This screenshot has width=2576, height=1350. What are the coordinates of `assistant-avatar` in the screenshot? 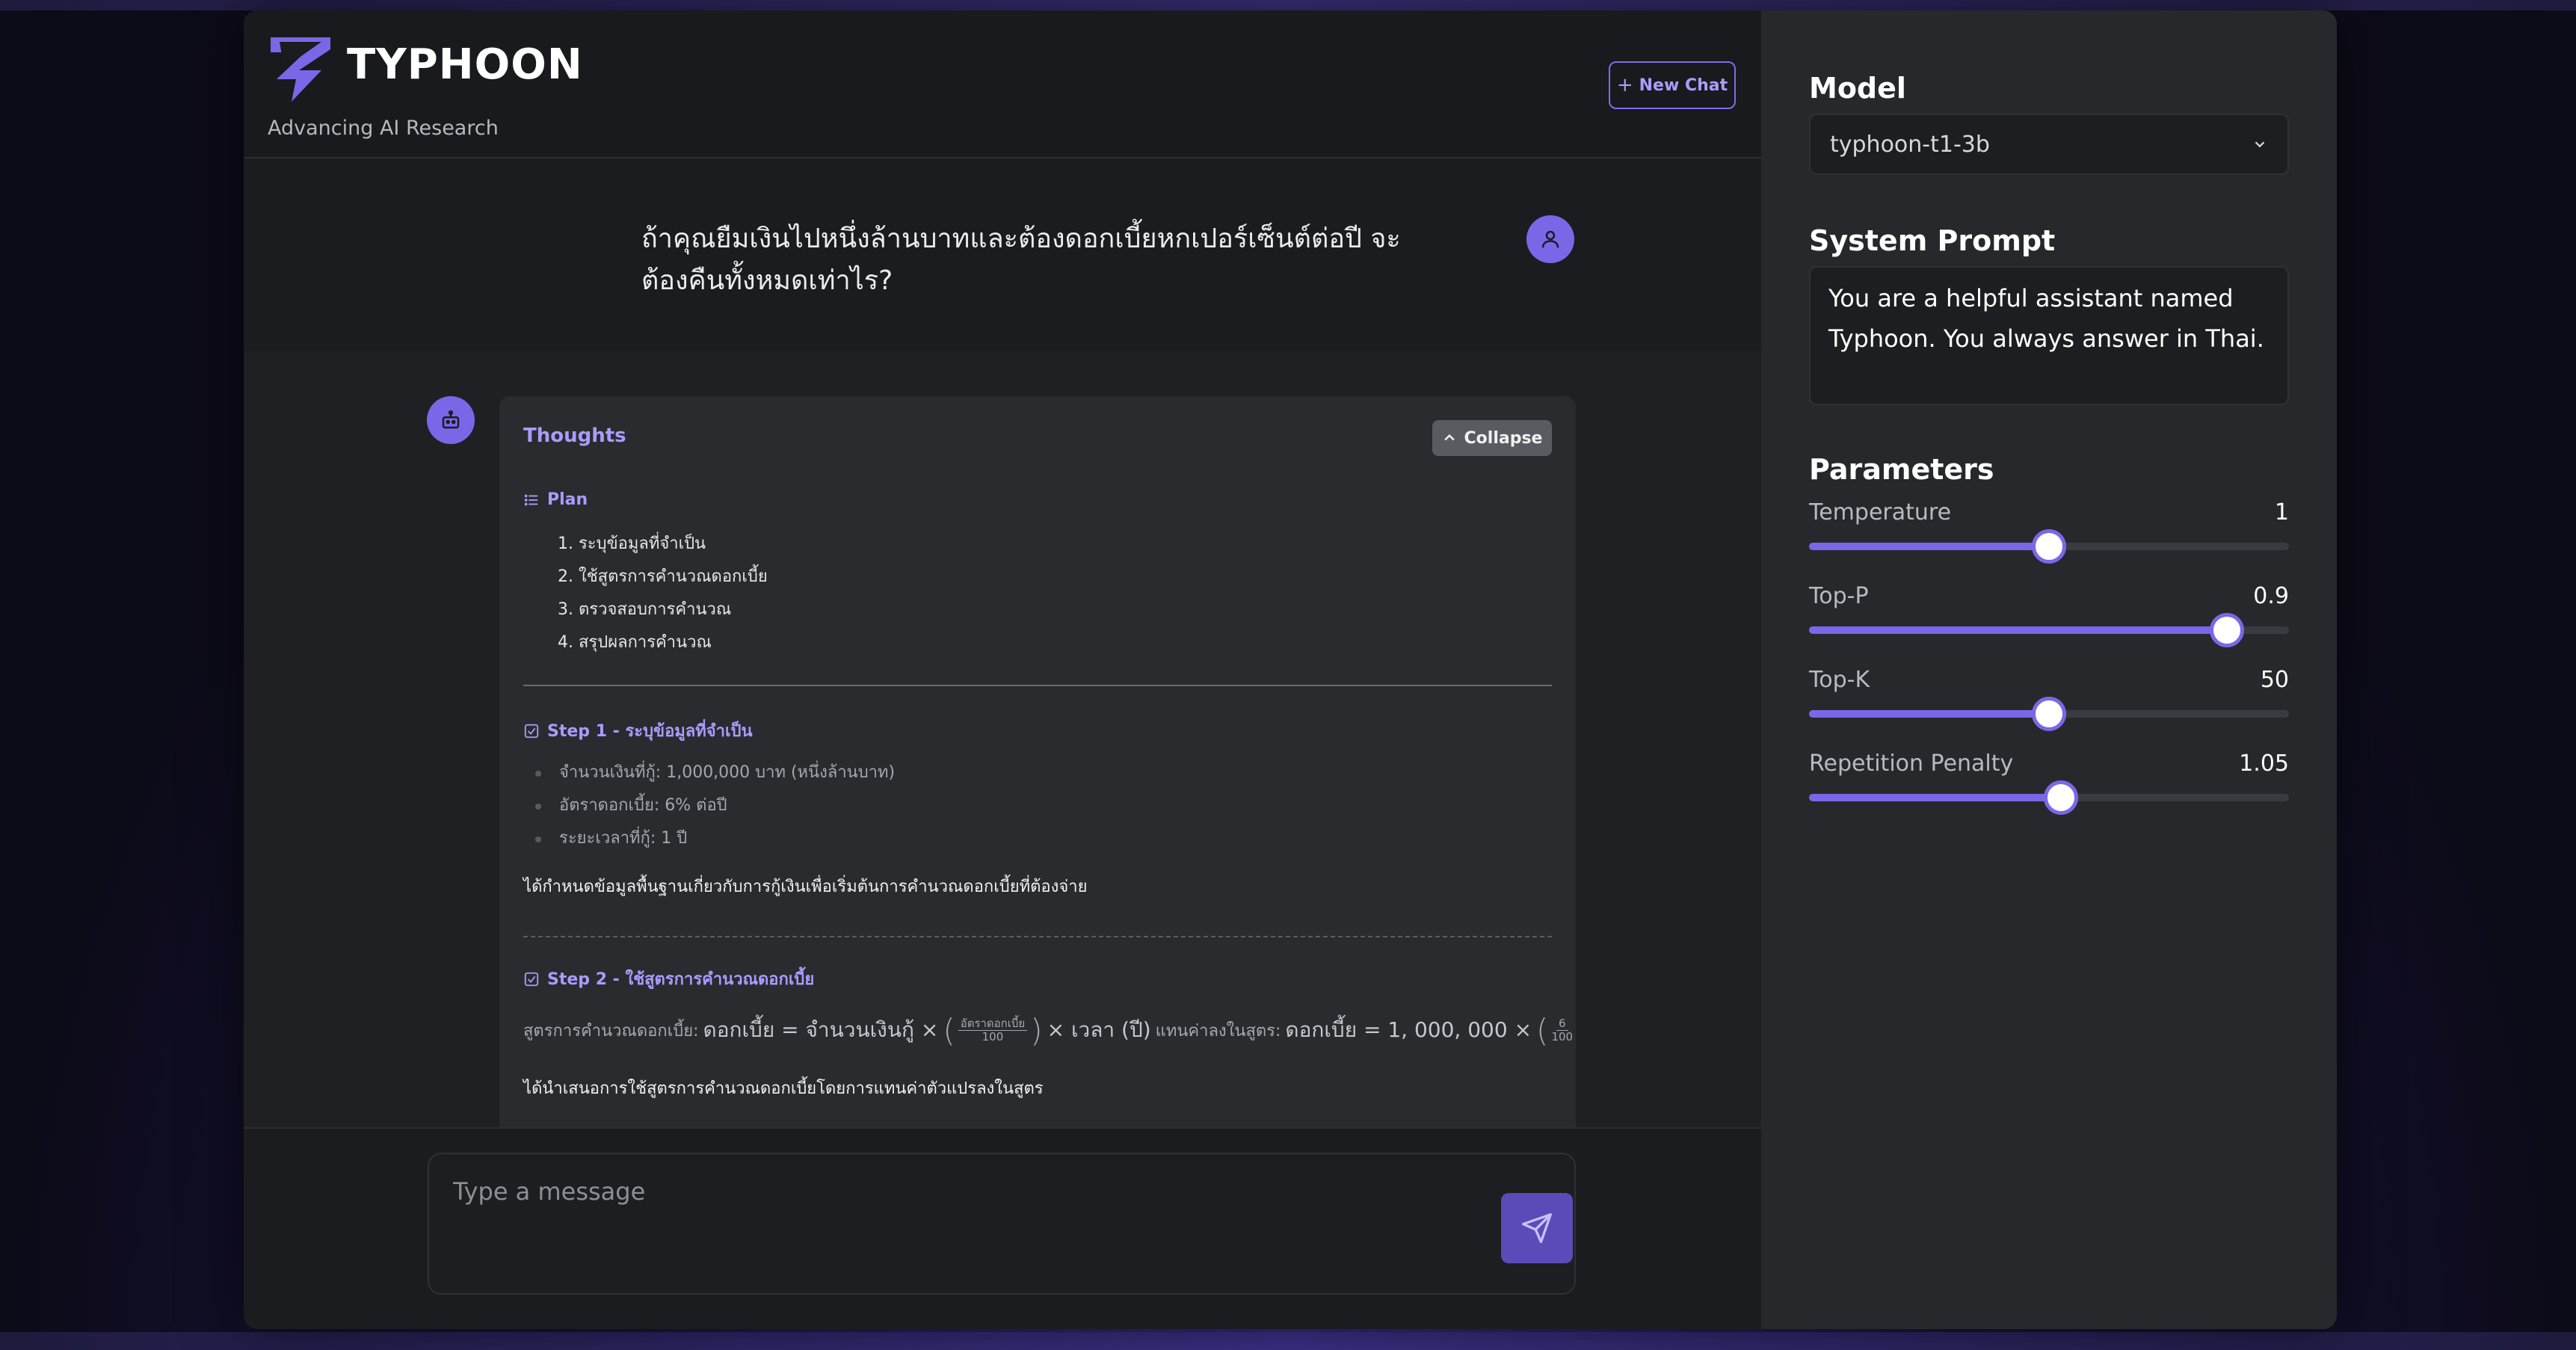 It's located at (451, 420).